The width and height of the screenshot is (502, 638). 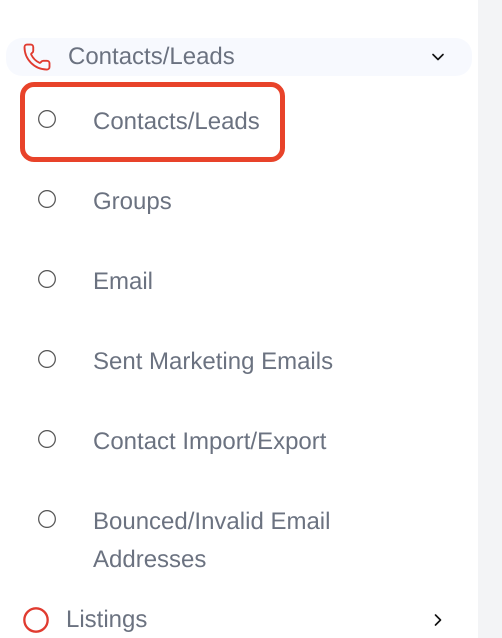 What do you see at coordinates (200, 541) in the screenshot?
I see `submenu-item: Bounced/Invalid Email Addresses` at bounding box center [200, 541].